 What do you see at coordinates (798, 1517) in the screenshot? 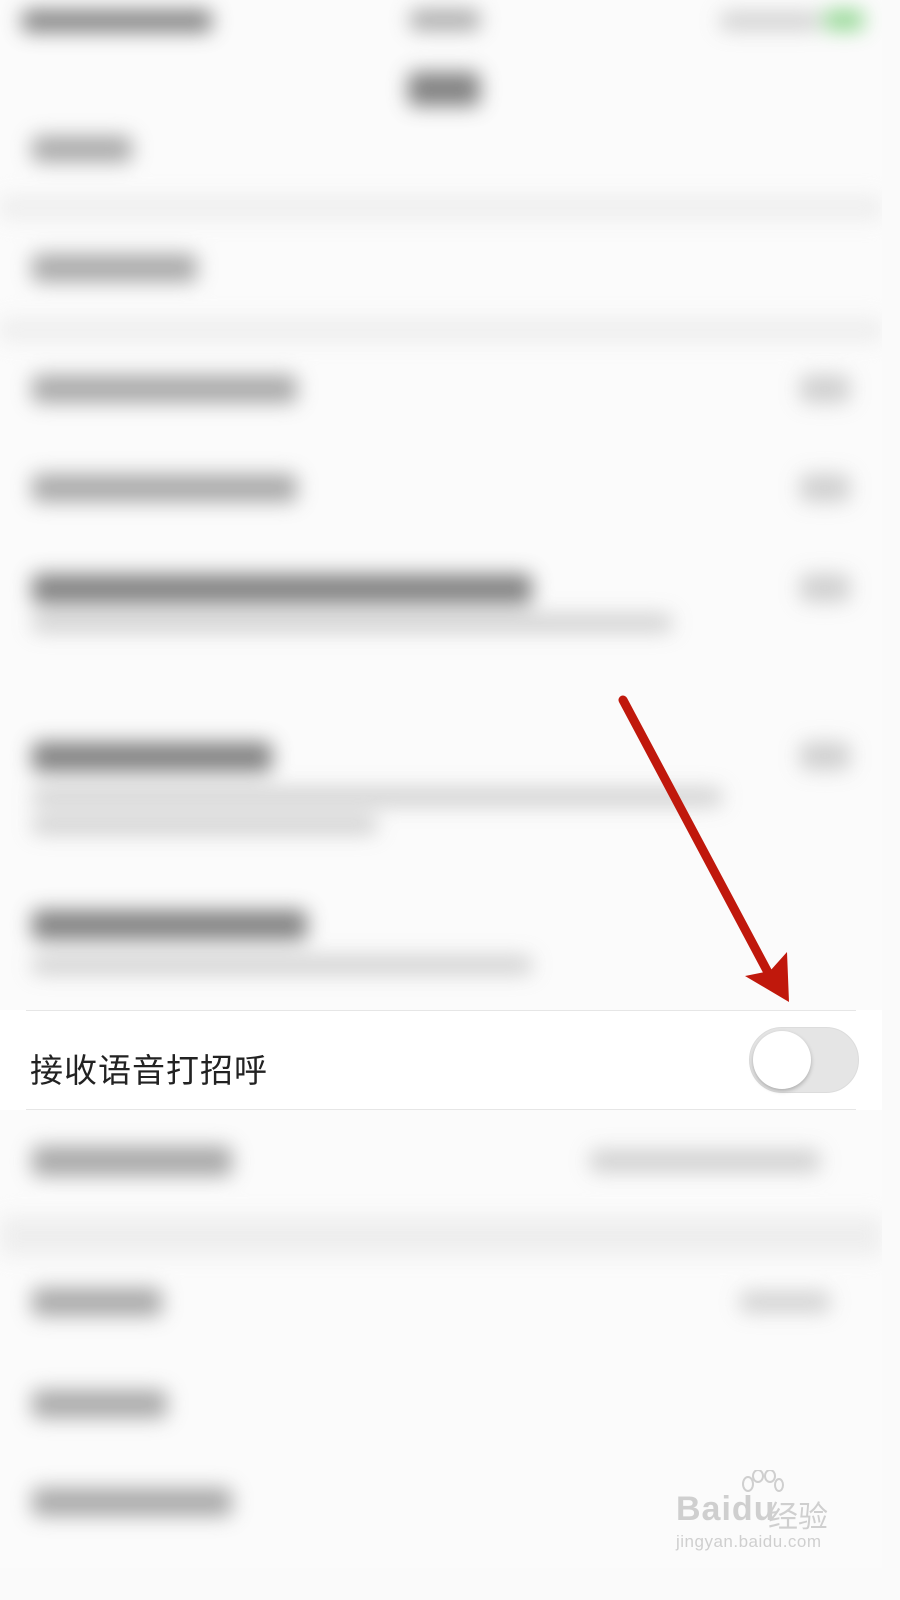
I see `watermark-brand-cn: 经验` at bounding box center [798, 1517].